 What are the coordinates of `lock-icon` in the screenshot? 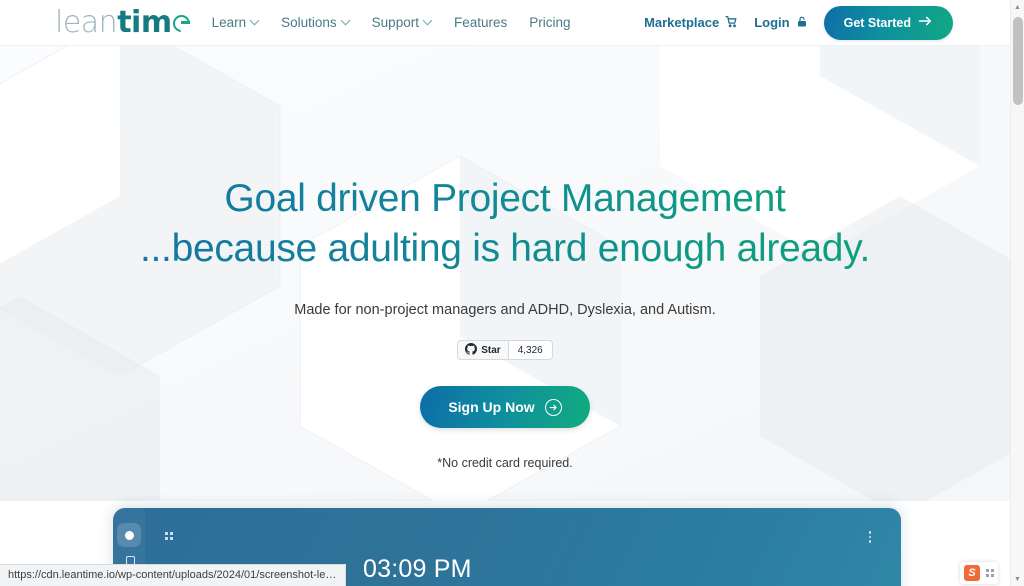 It's located at (802, 23).